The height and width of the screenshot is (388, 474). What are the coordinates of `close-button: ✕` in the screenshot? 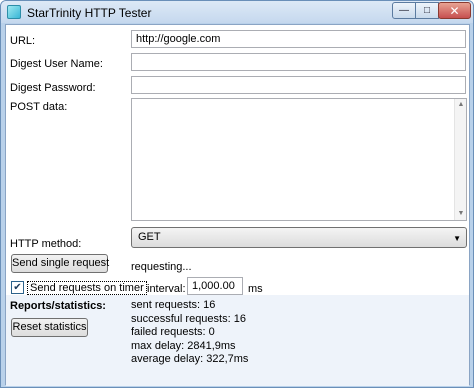 It's located at (454, 10).